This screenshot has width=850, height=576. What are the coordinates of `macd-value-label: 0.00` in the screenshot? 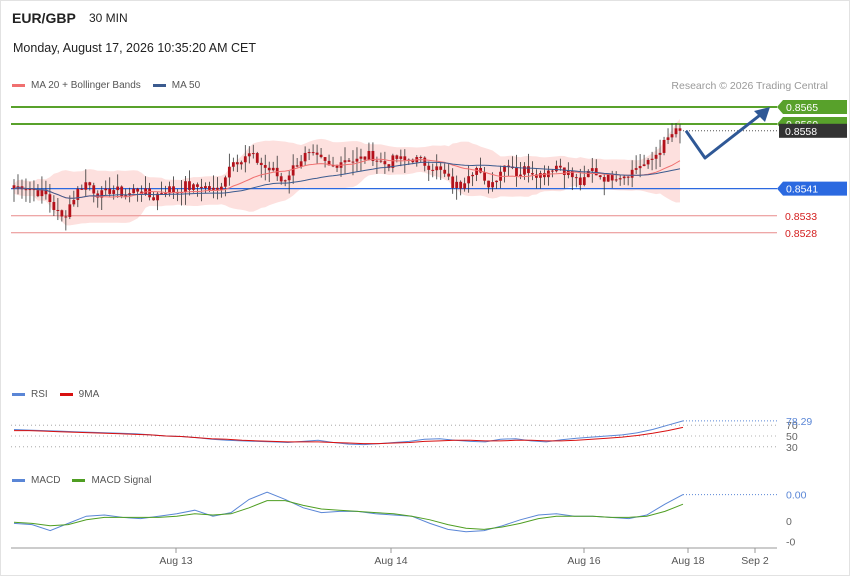 It's located at (796, 496).